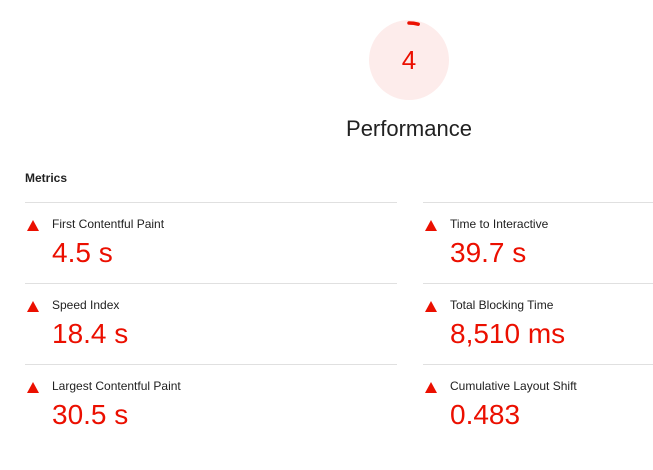 The width and height of the screenshot is (653, 470). What do you see at coordinates (499, 224) in the screenshot?
I see `metric-title: Time to Interactive` at bounding box center [499, 224].